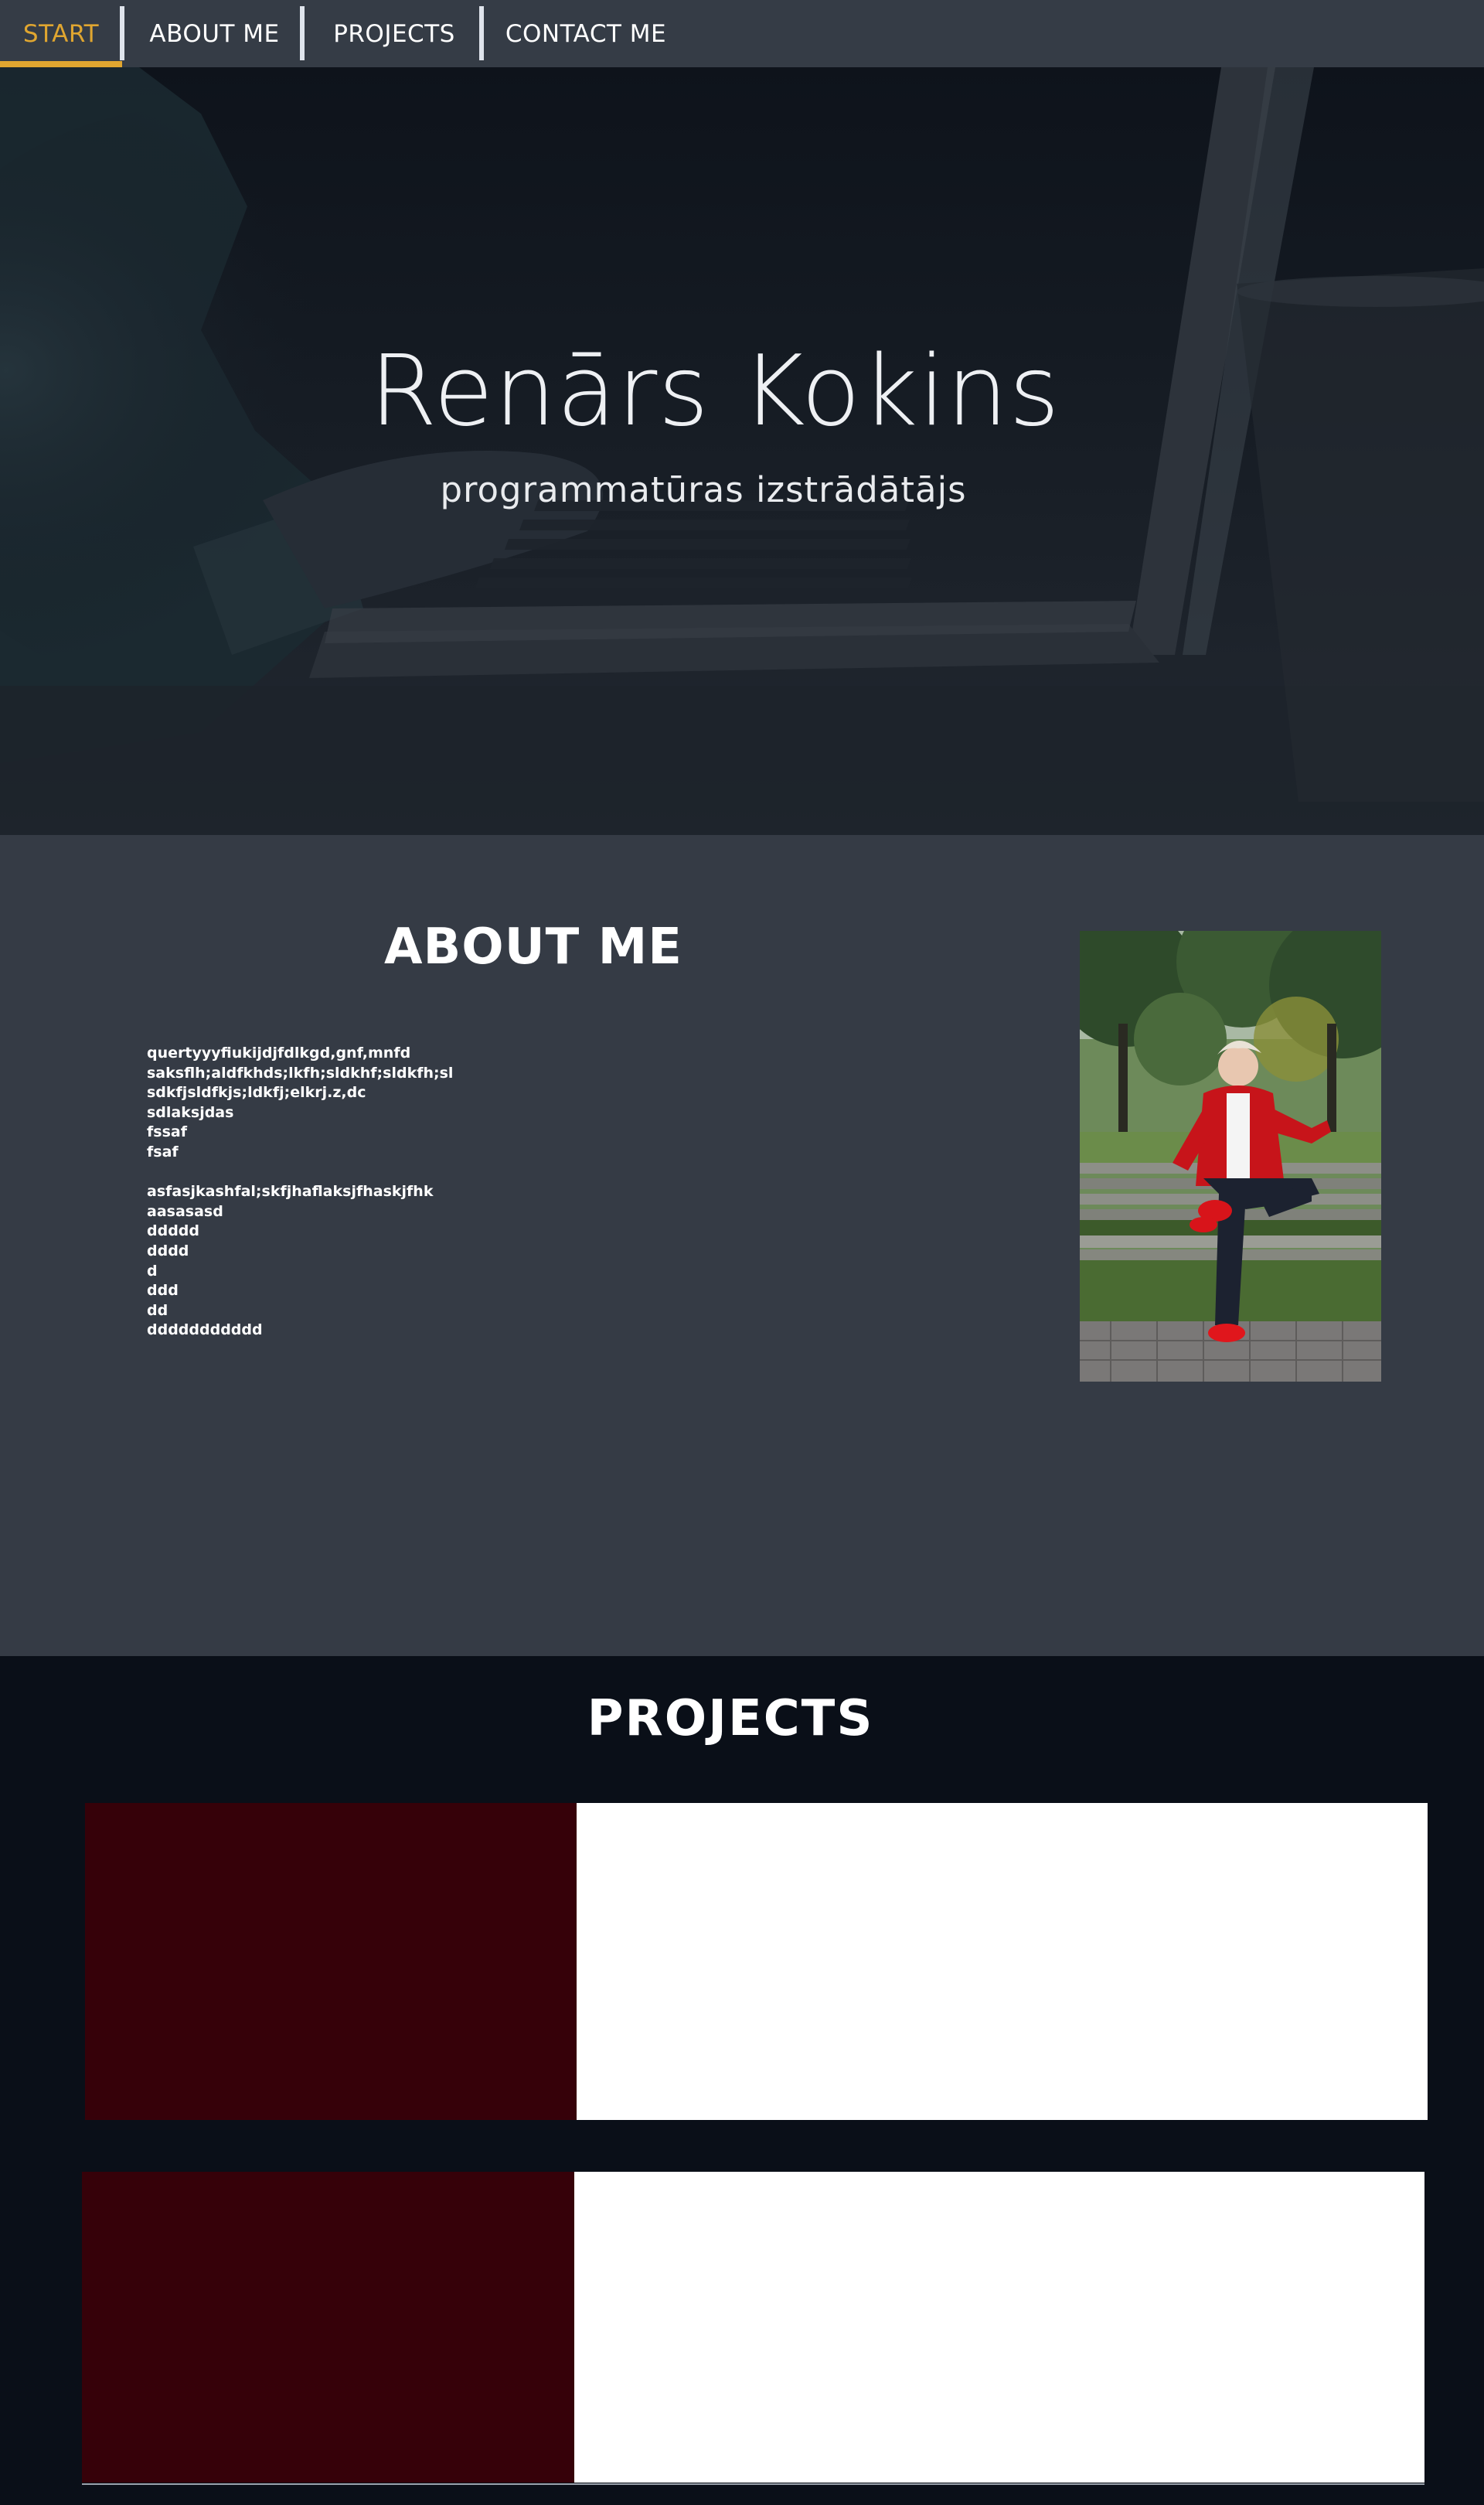 The image size is (1484, 2505). What do you see at coordinates (742, 33) in the screenshot?
I see `top-navigation: START ABOUT ME PROJECTS CONTACT ME` at bounding box center [742, 33].